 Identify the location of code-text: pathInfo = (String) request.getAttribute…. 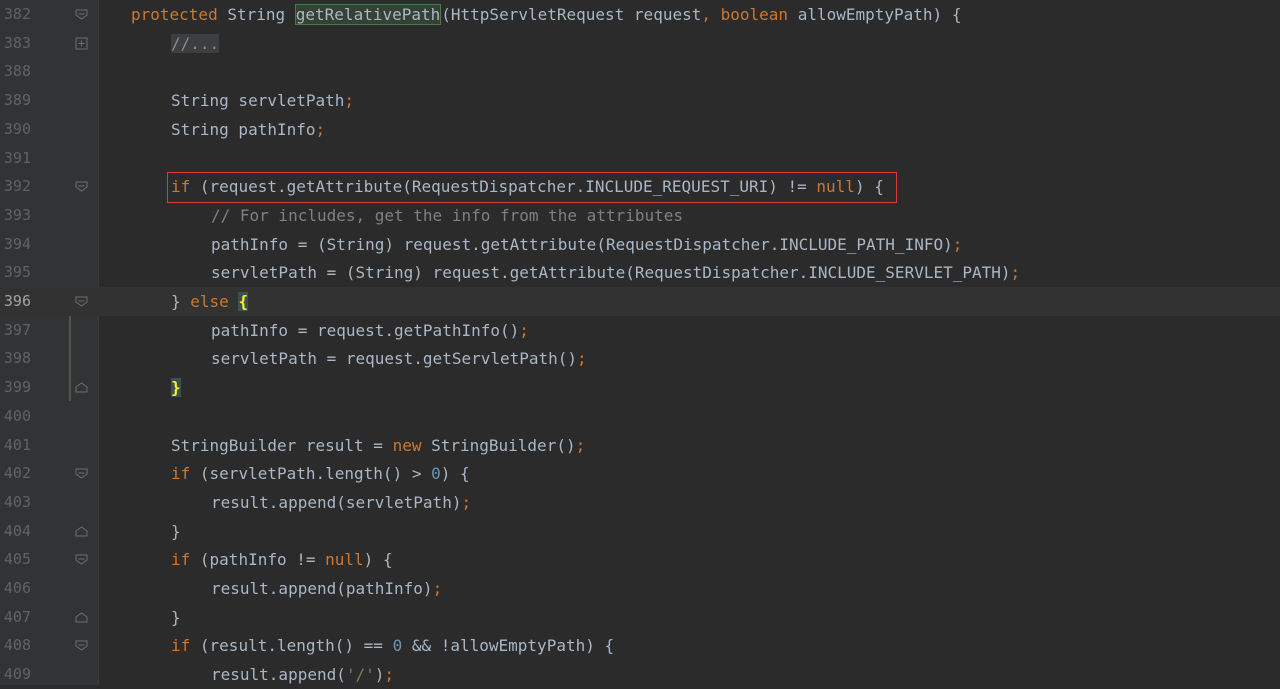
(587, 244).